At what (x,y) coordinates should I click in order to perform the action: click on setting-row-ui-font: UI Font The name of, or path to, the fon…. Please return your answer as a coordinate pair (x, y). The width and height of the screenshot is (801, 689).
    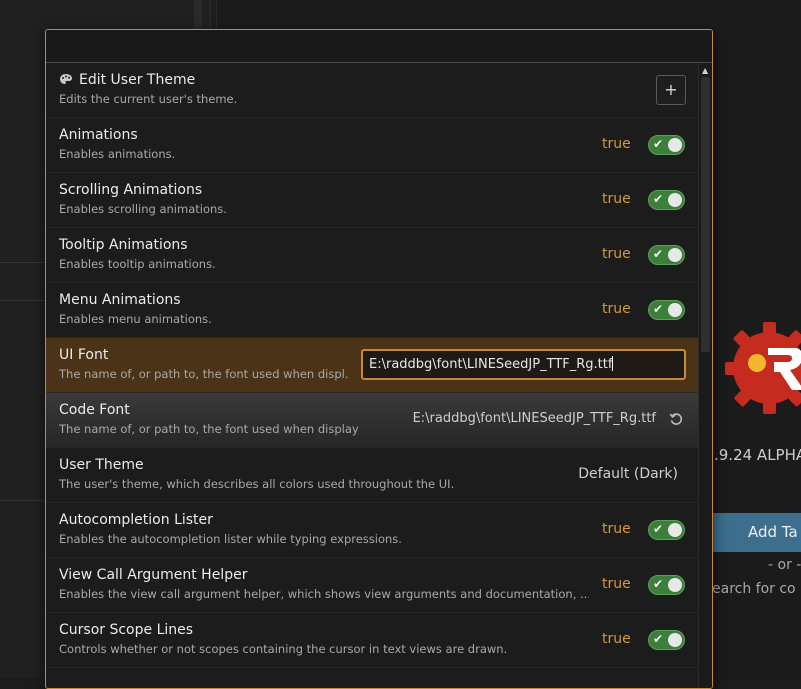
    Looking at the image, I should click on (372, 365).